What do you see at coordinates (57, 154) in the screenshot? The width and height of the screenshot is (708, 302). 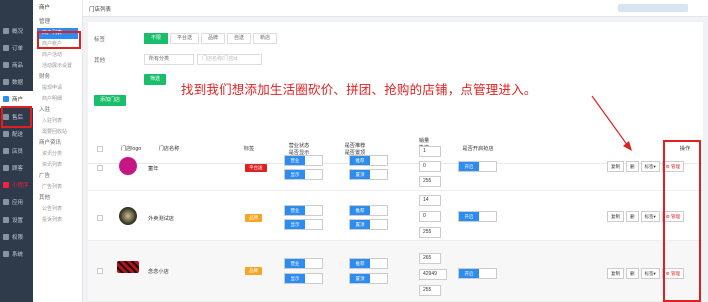 I see `sub-item: 资讯分类` at bounding box center [57, 154].